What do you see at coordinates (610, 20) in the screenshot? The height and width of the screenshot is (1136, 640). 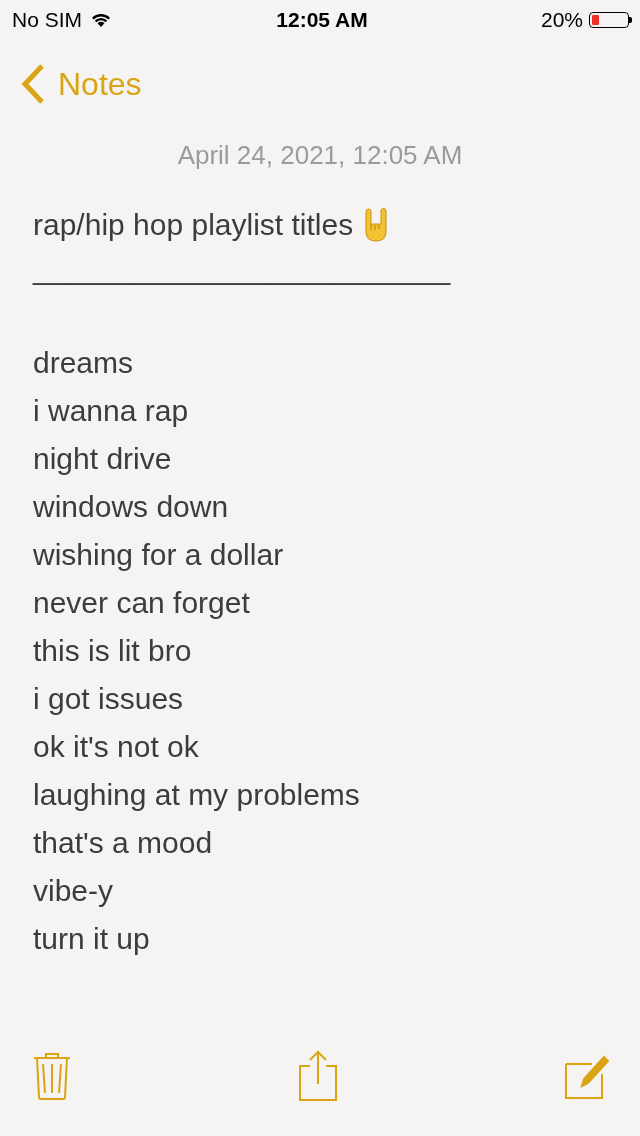 I see `battery-icon` at bounding box center [610, 20].